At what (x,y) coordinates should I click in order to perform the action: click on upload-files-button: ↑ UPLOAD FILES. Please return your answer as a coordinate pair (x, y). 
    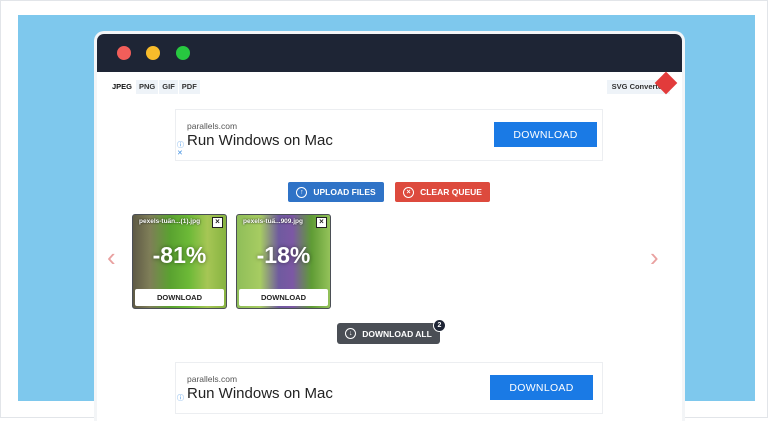
    Looking at the image, I should click on (336, 192).